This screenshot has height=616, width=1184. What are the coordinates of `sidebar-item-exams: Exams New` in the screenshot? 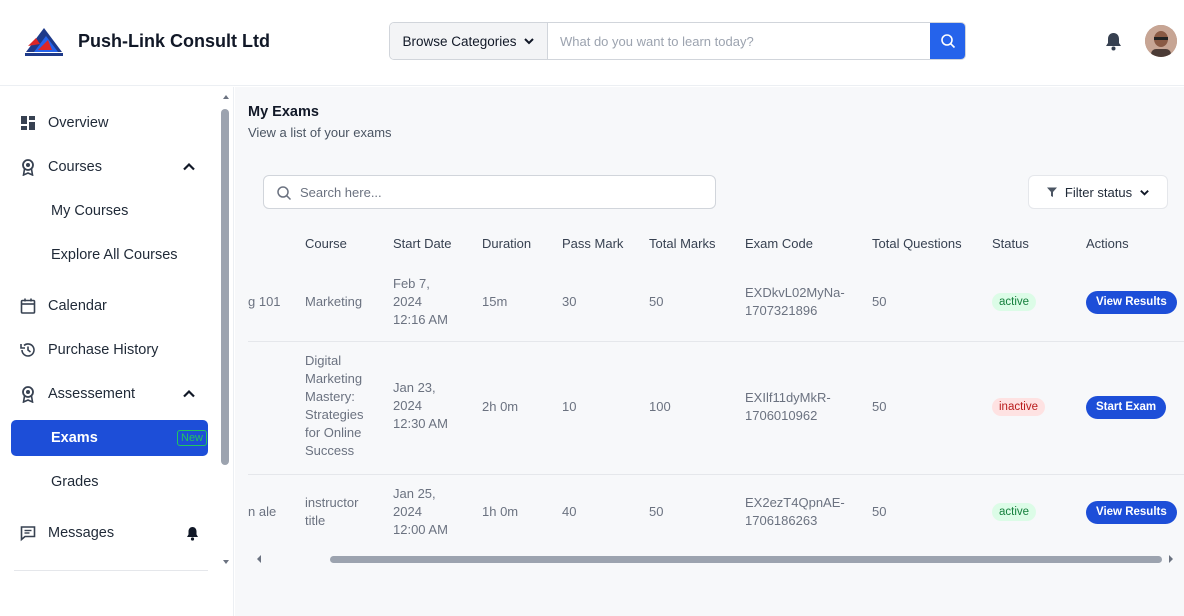 It's located at (109, 438).